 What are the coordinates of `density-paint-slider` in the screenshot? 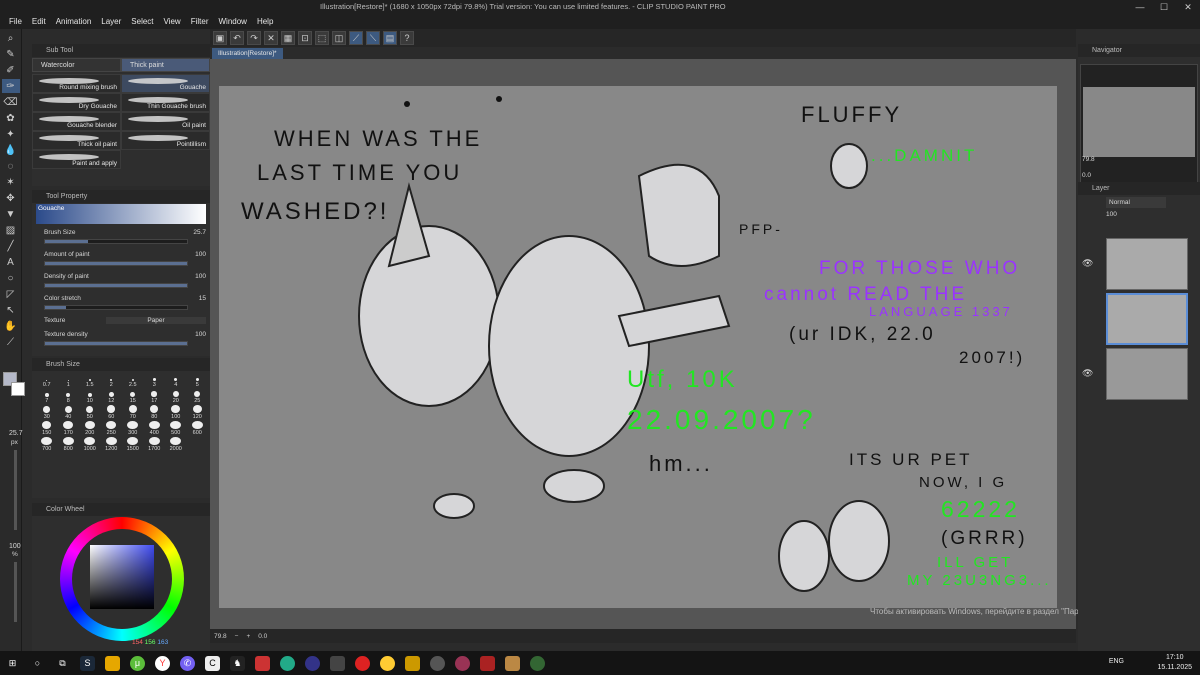 It's located at (116, 285).